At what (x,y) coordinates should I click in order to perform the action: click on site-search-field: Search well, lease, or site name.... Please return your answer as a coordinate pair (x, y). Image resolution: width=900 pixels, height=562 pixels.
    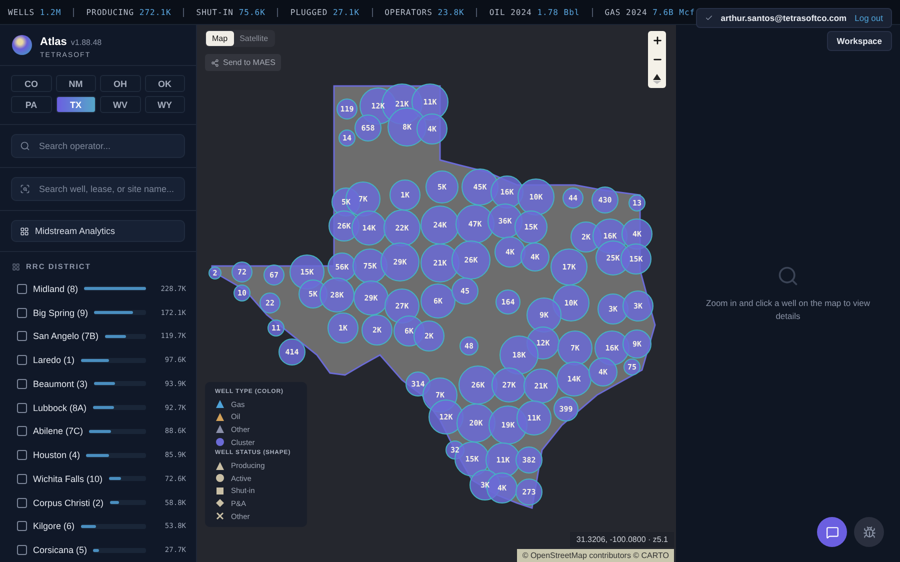
    Looking at the image, I should click on (98, 189).